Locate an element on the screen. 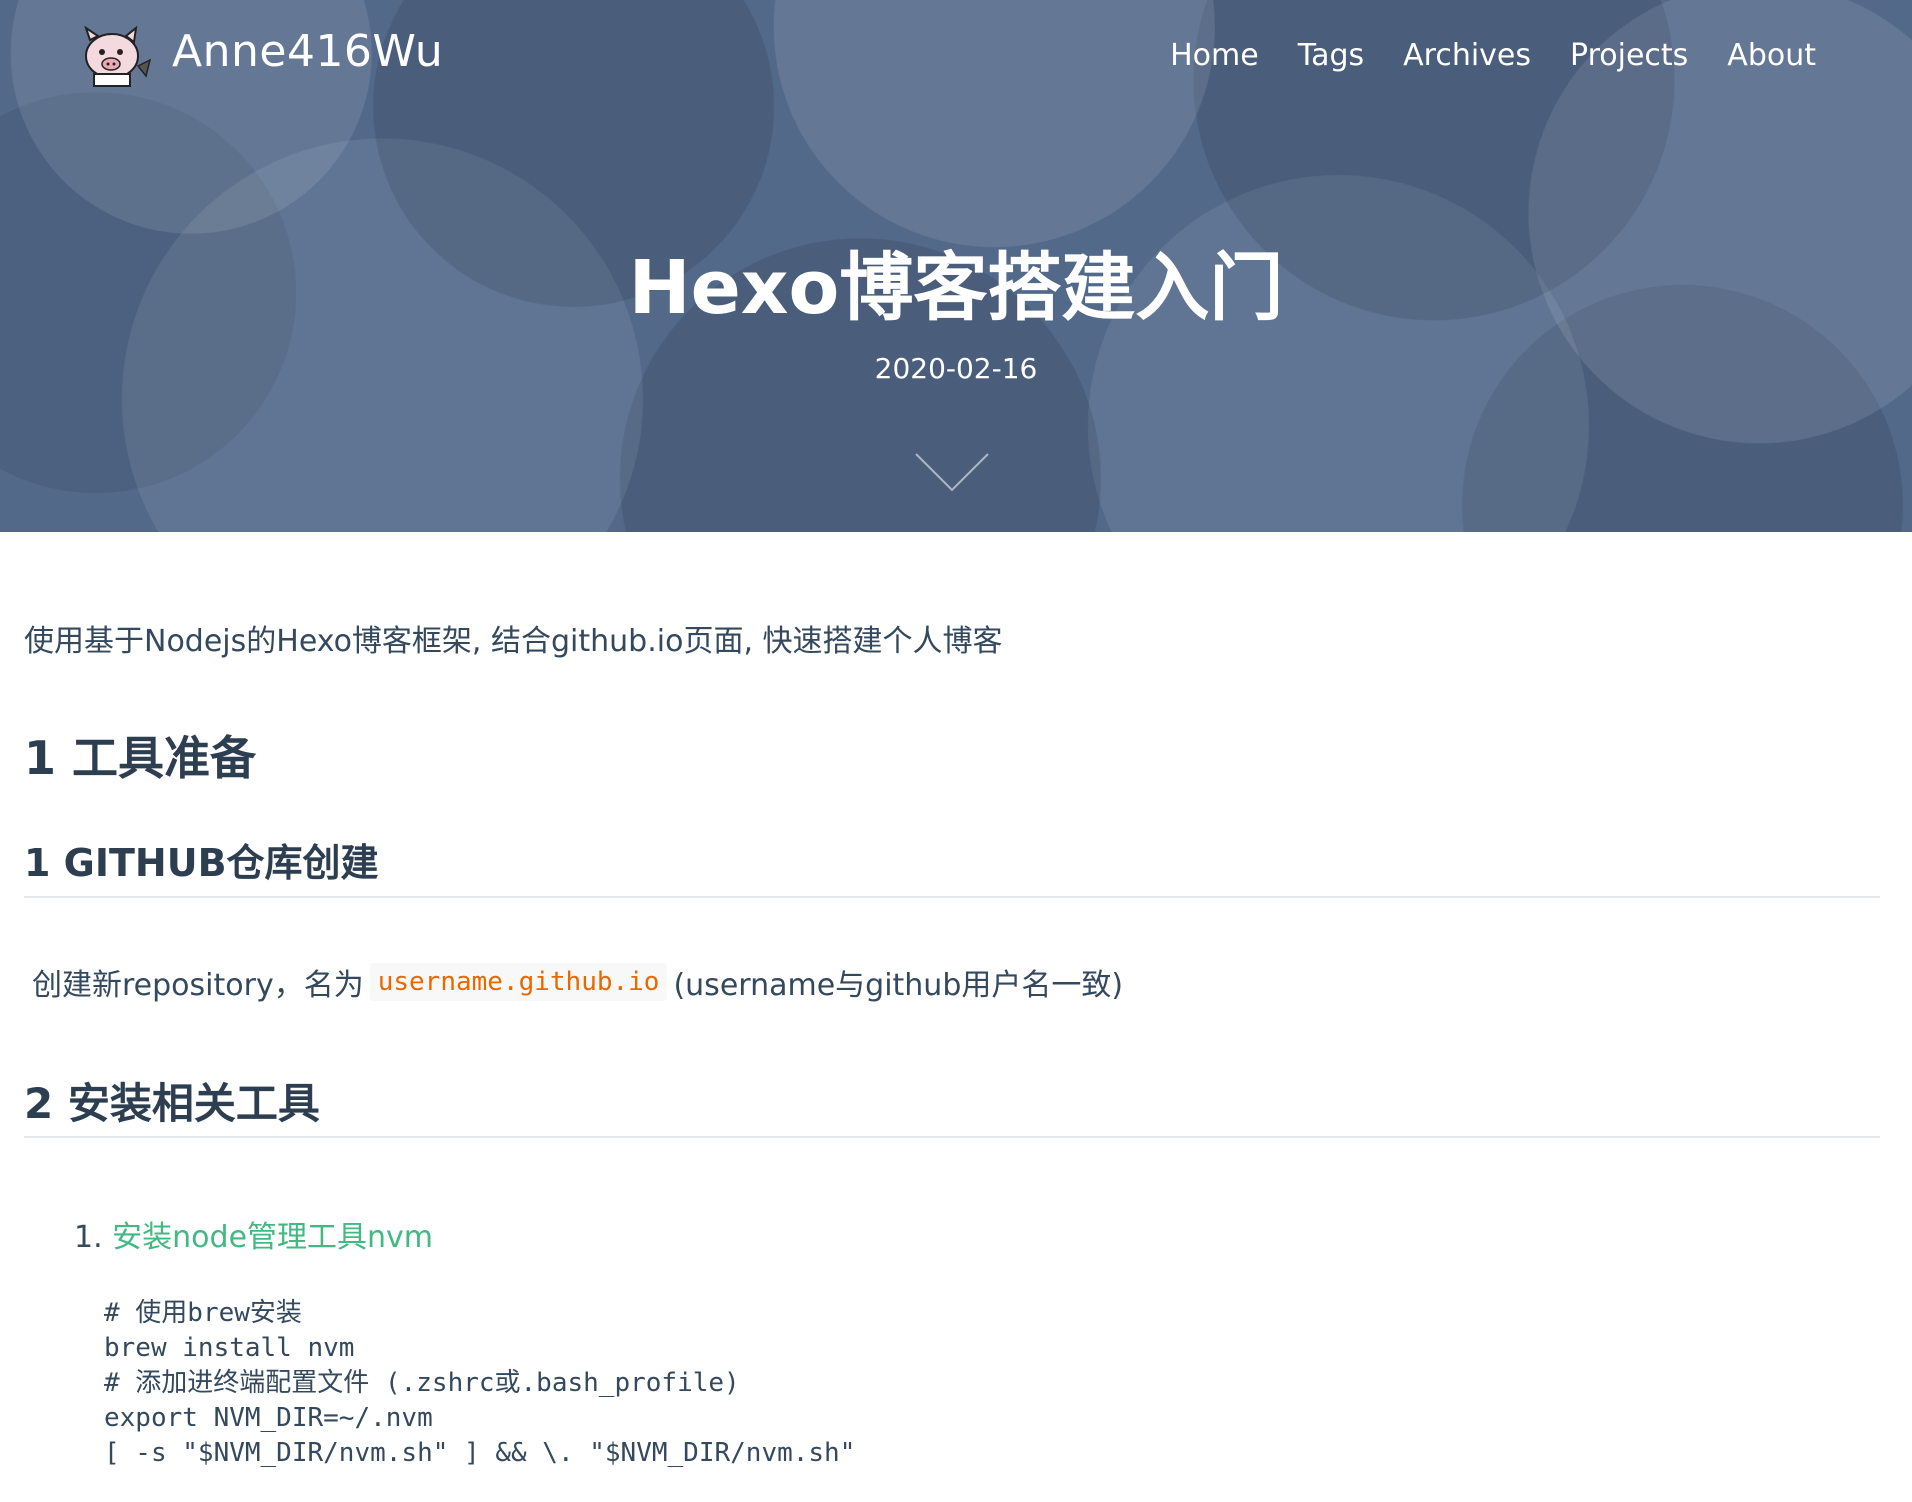 The image size is (1912, 1502). heading-install-tools: 2 安装相关工具 is located at coordinates (172, 1103).